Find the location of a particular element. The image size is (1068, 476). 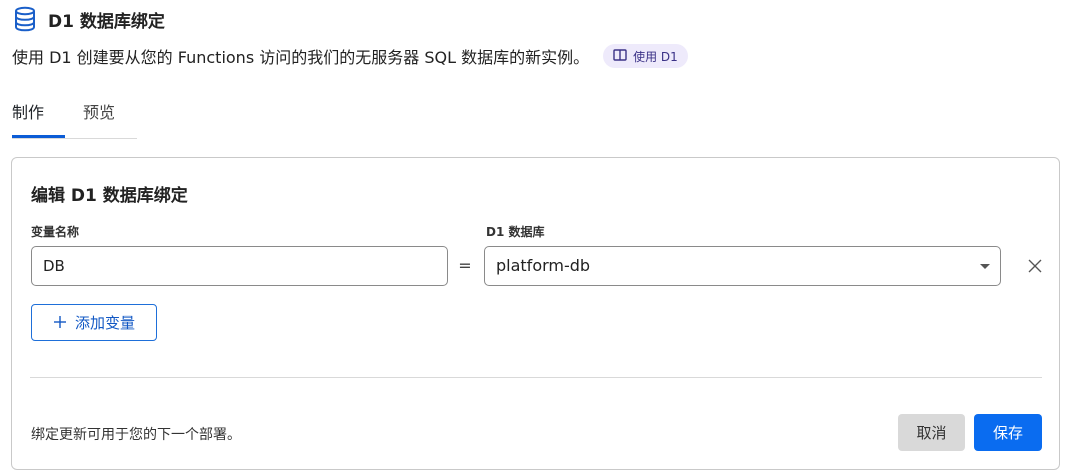

page-header: D1 数据库绑定 is located at coordinates (88, 19).